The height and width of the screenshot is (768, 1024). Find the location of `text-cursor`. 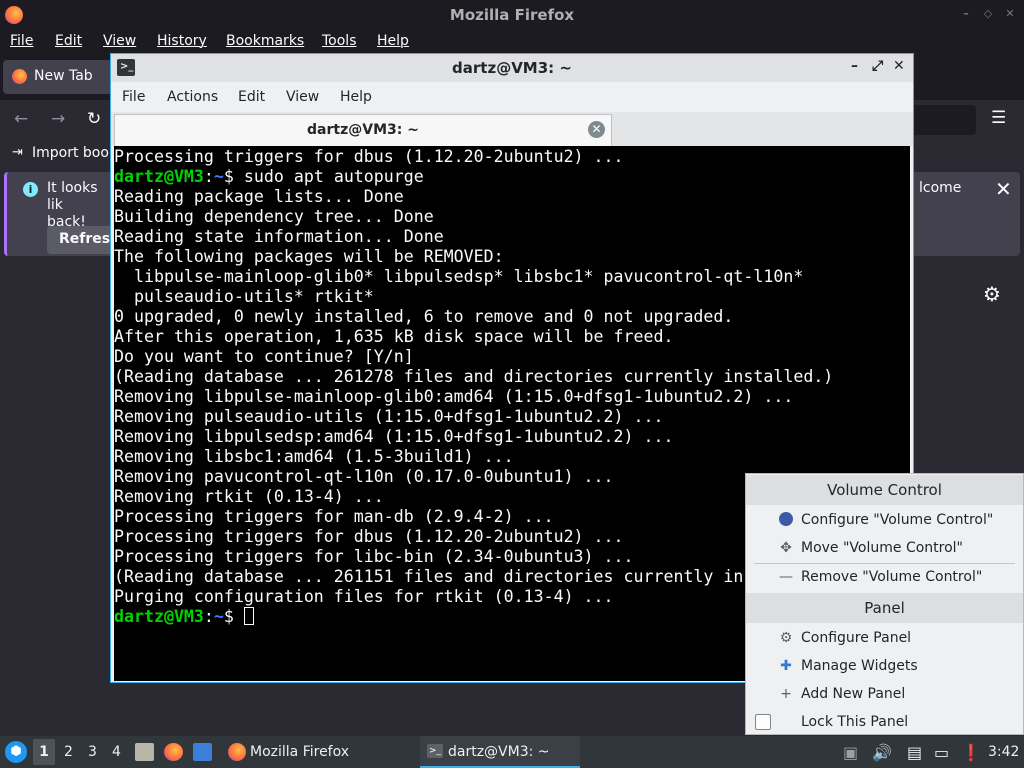

text-cursor is located at coordinates (248, 616).